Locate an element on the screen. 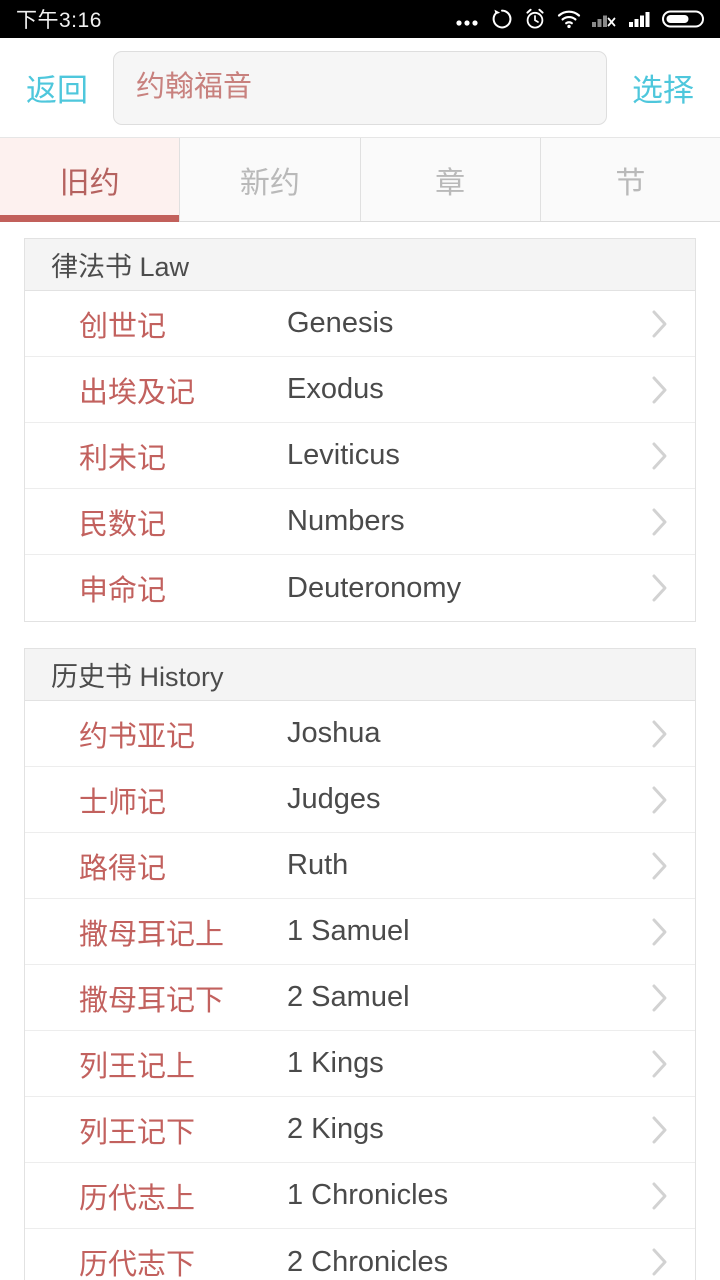 The image size is (720, 1280). book-name-en: 2 Samuel is located at coordinates (348, 997).